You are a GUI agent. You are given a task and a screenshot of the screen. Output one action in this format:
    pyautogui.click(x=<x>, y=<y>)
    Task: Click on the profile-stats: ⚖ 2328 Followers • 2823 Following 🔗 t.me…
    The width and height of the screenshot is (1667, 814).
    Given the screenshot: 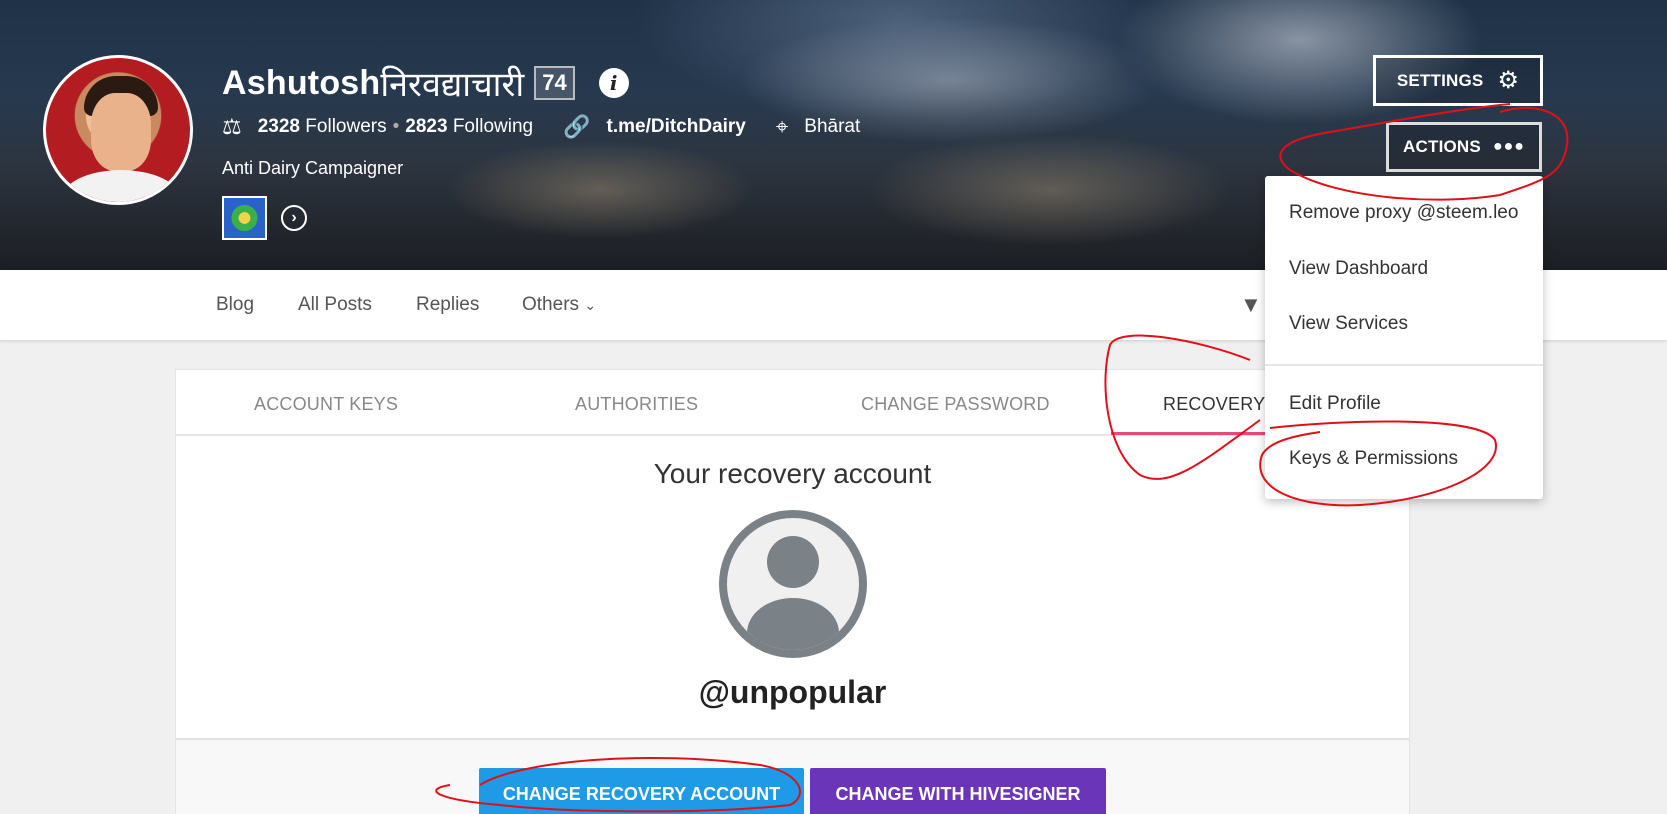 What is the action you would take?
    pyautogui.click(x=541, y=127)
    